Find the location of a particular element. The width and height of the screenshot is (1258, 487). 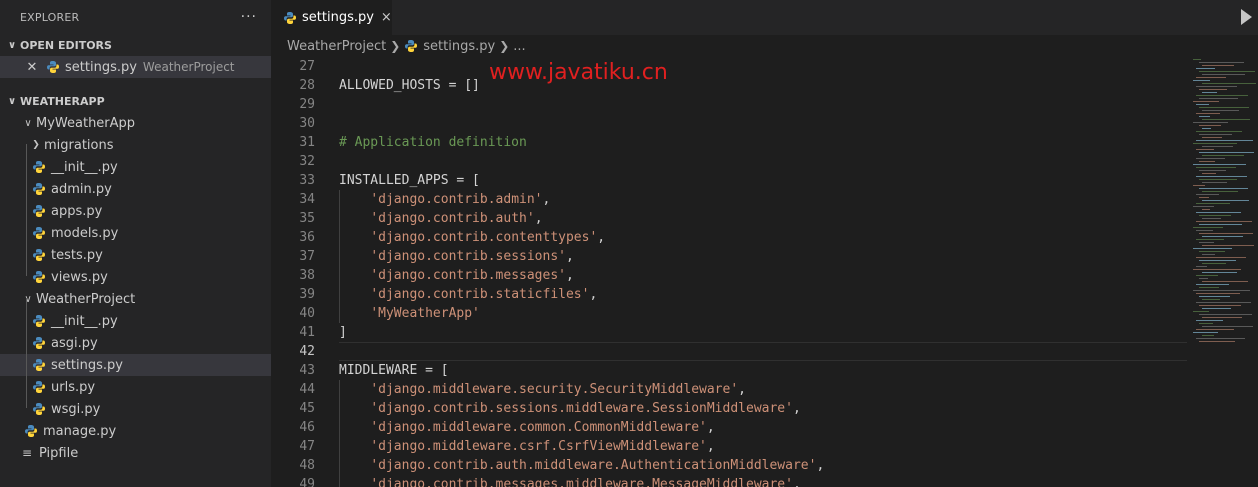

run-play-icon is located at coordinates (1246, 17).